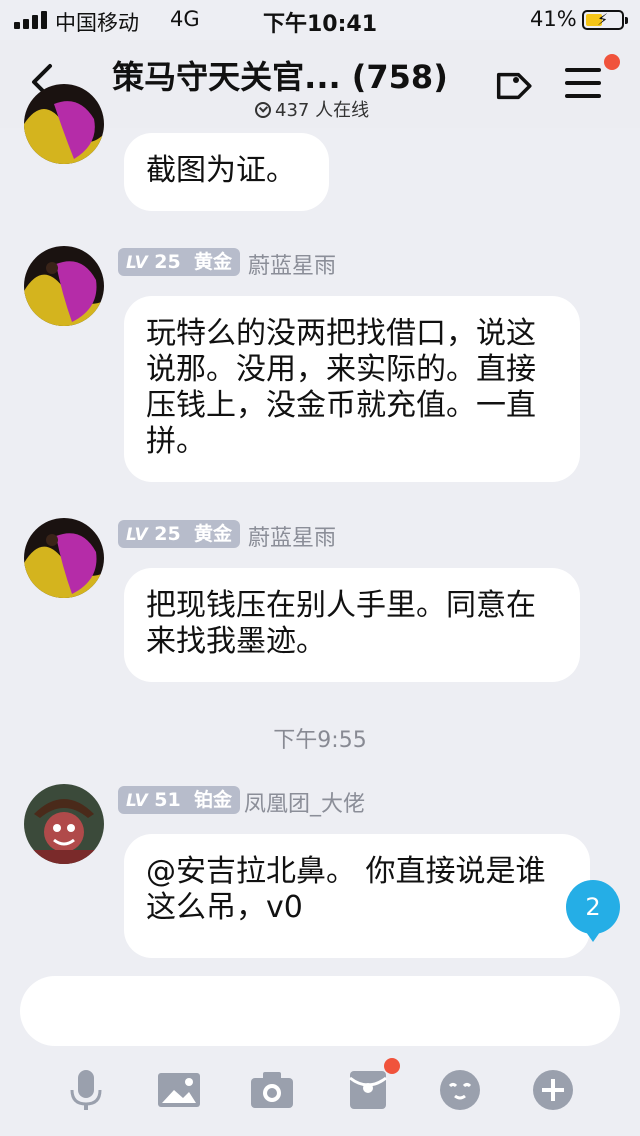 This screenshot has height=1136, width=640. What do you see at coordinates (553, 19) in the screenshot?
I see `battery-percent: 41%` at bounding box center [553, 19].